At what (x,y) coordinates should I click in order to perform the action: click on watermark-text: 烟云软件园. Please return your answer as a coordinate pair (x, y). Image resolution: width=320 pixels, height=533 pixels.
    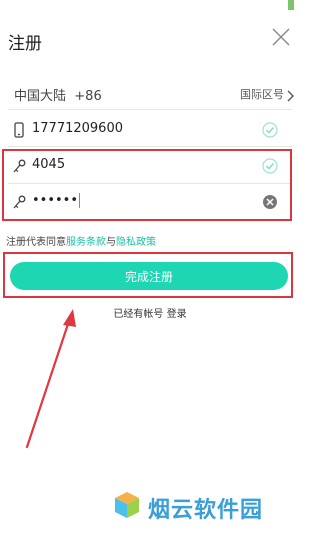
    Looking at the image, I should click on (206, 510).